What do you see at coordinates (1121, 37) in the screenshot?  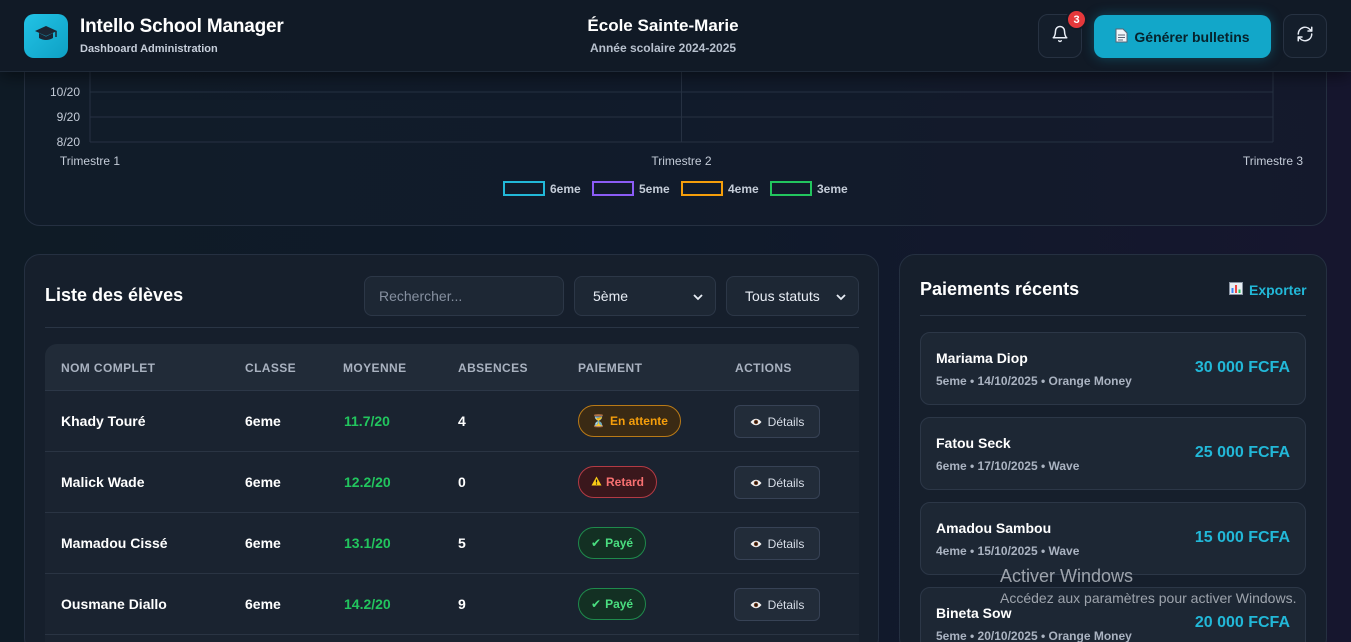 I see `document-icon` at bounding box center [1121, 37].